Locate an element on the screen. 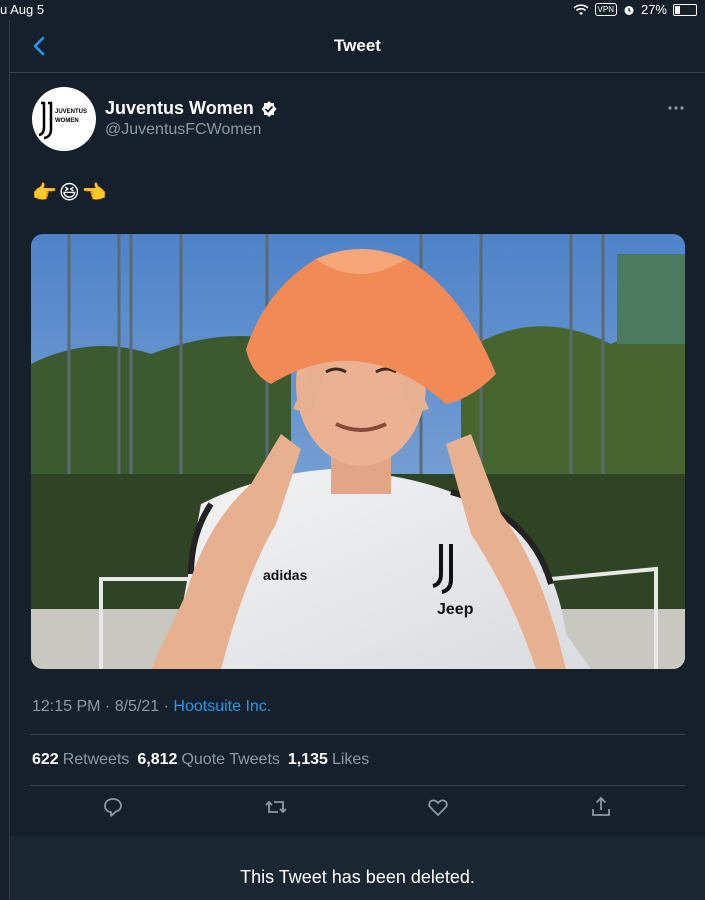 This screenshot has width=705, height=900. quote-tweets-label: Quote Tweets is located at coordinates (230, 759).